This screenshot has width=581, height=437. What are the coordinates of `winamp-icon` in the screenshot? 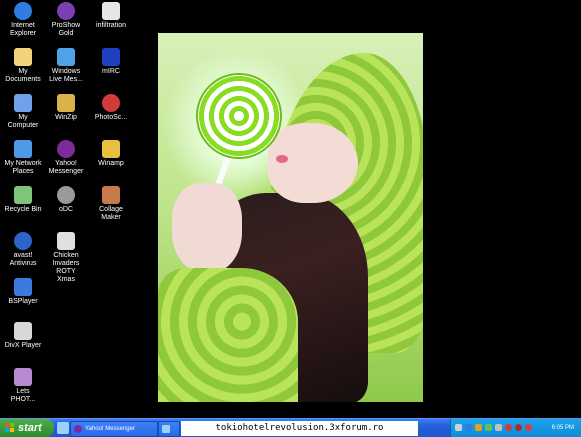 It's located at (111, 149).